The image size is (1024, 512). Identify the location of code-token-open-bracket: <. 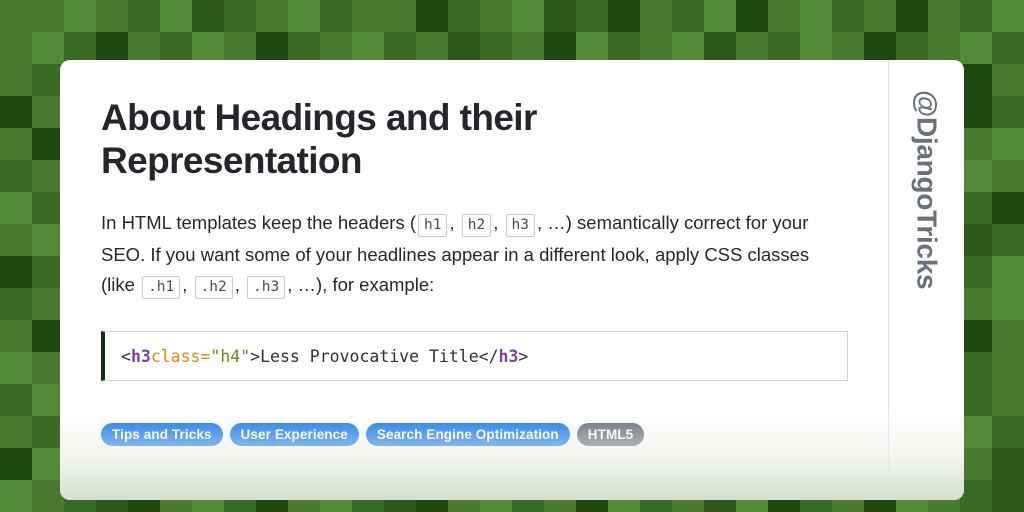
(126, 356).